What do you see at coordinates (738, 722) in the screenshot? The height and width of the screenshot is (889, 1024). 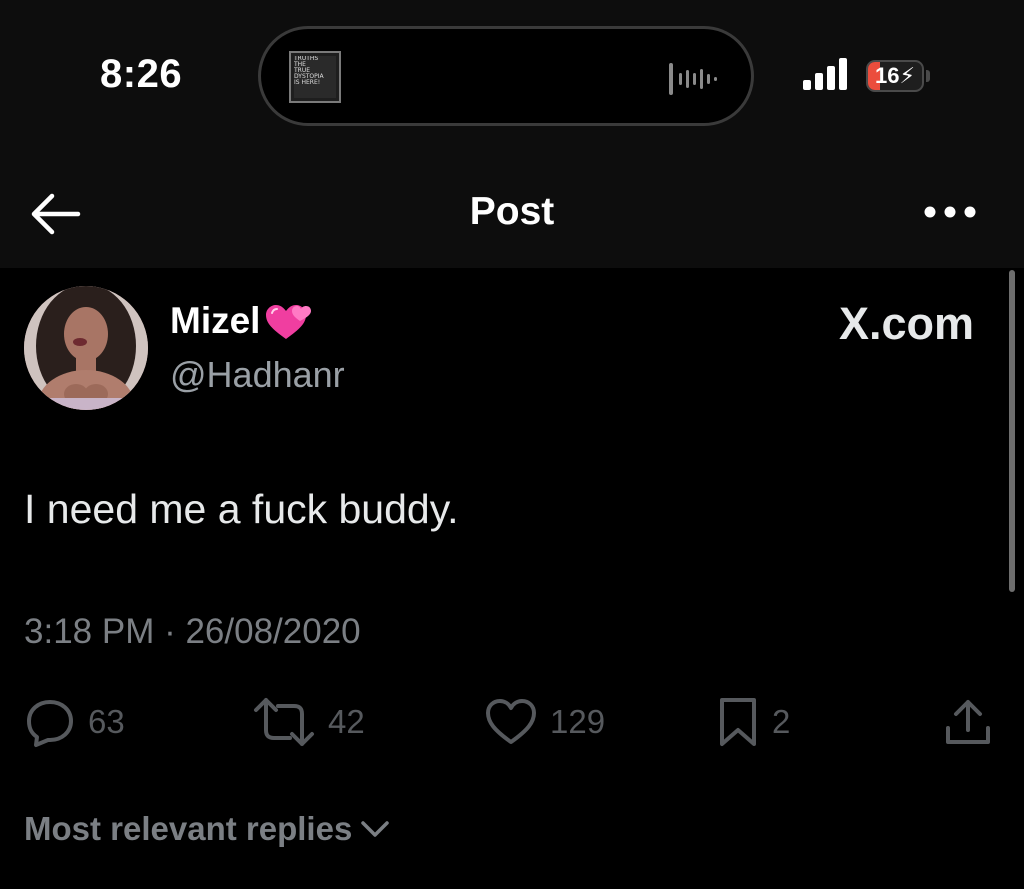 I see `bookmark-icon` at bounding box center [738, 722].